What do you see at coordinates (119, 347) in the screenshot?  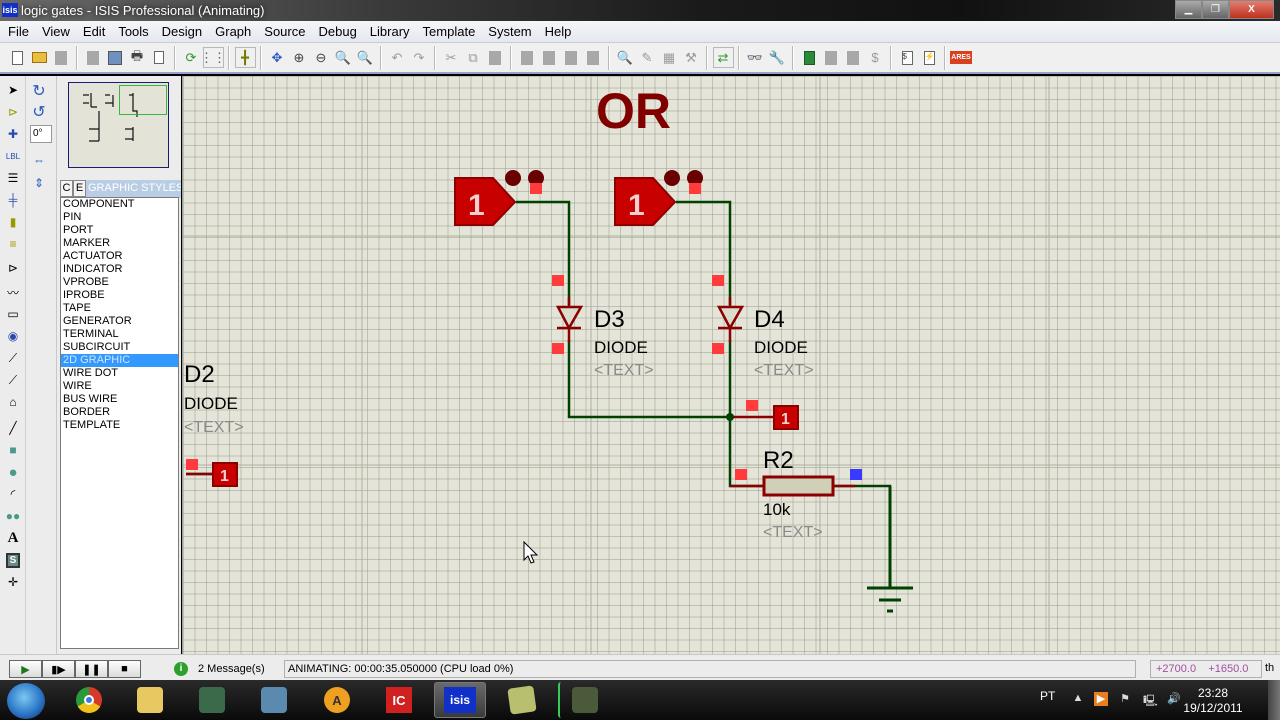 I see `list-item: SUBCIRCUIT` at bounding box center [119, 347].